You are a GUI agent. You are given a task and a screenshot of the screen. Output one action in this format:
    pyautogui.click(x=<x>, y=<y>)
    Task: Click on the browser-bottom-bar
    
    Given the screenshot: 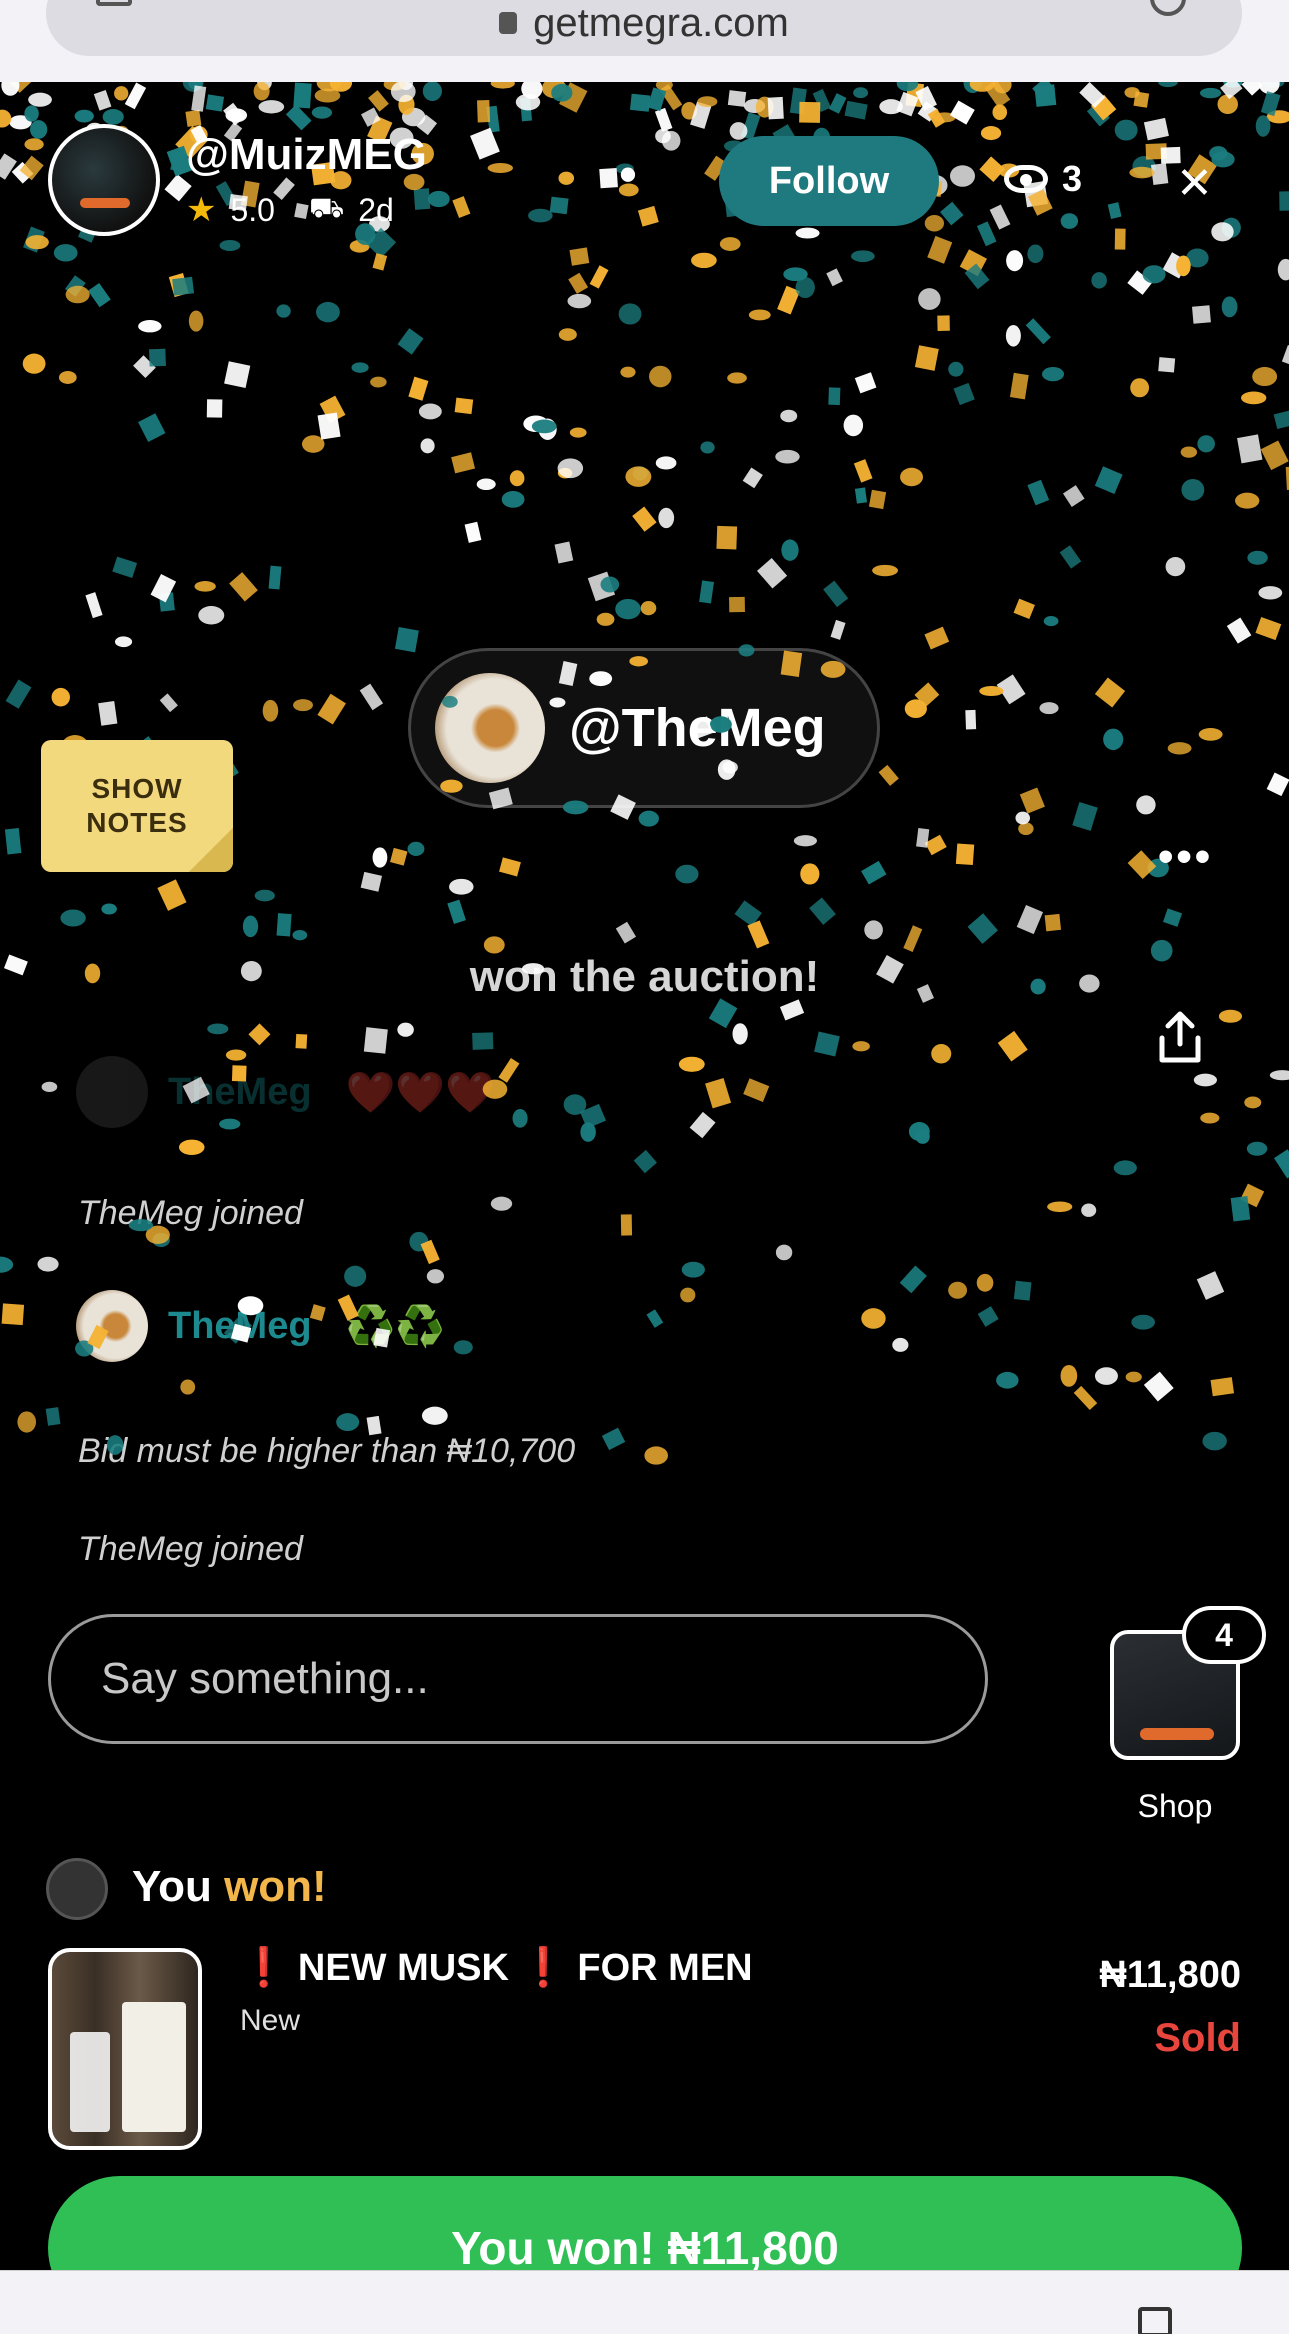 What is the action you would take?
    pyautogui.click(x=644, y=2302)
    